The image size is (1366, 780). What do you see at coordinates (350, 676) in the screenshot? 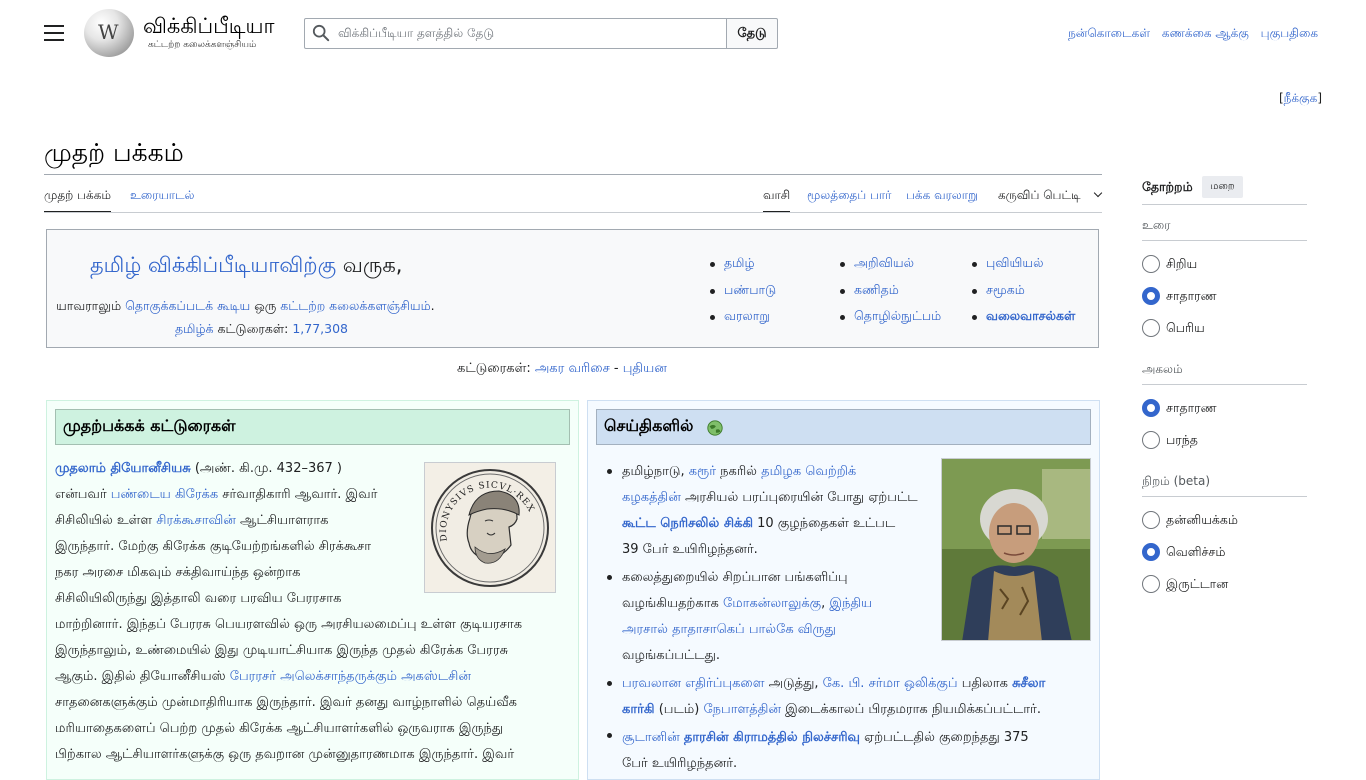
I see `alexander-augustus-link: பேரரசர் அலெக்சாந்தருக்கும் அகஸ்டசின்` at bounding box center [350, 676].